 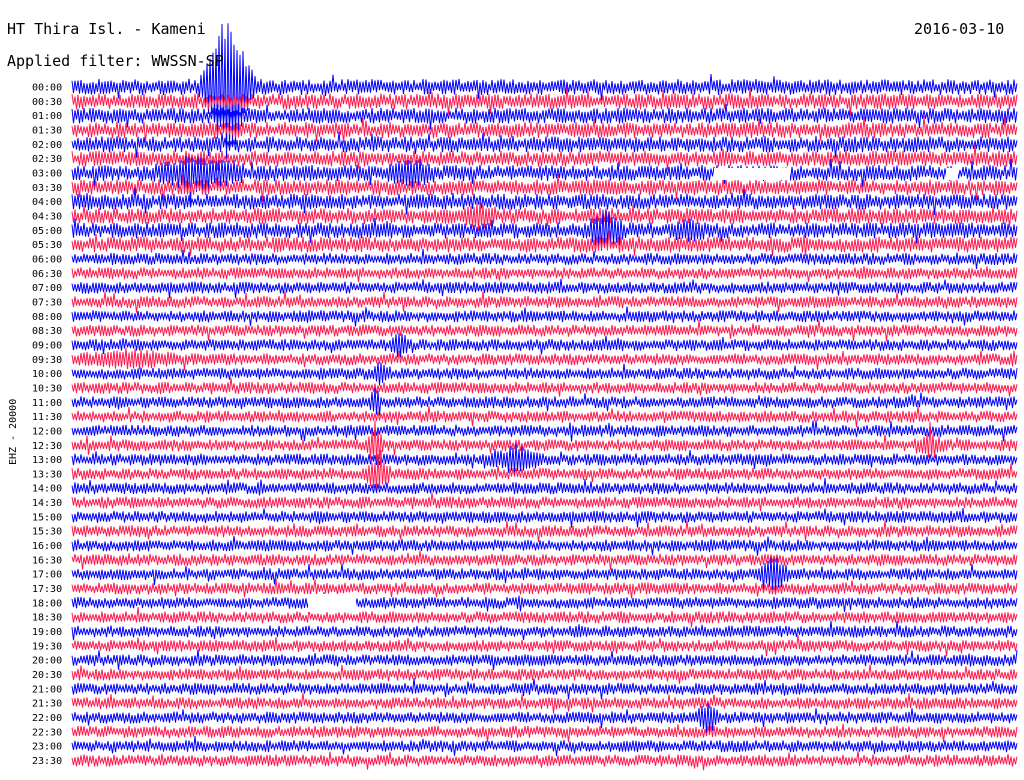 I want to click on time-tick-label: 12:00, so click(x=47, y=431).